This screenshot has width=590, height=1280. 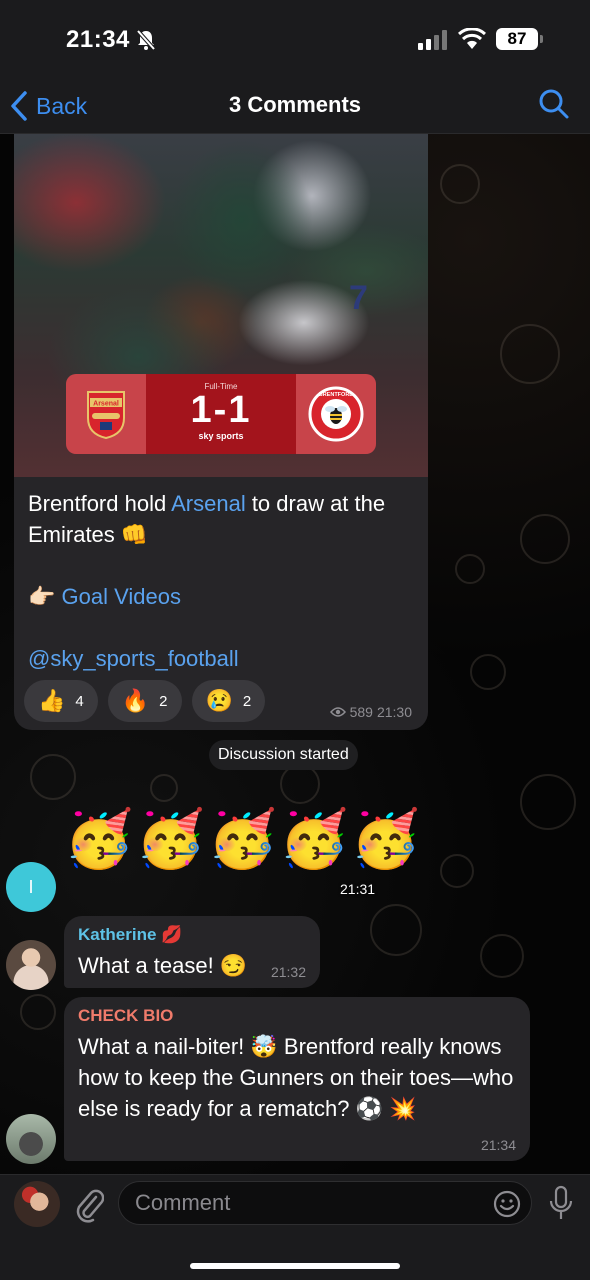 What do you see at coordinates (98, 39) in the screenshot?
I see `status-time: 21:34` at bounding box center [98, 39].